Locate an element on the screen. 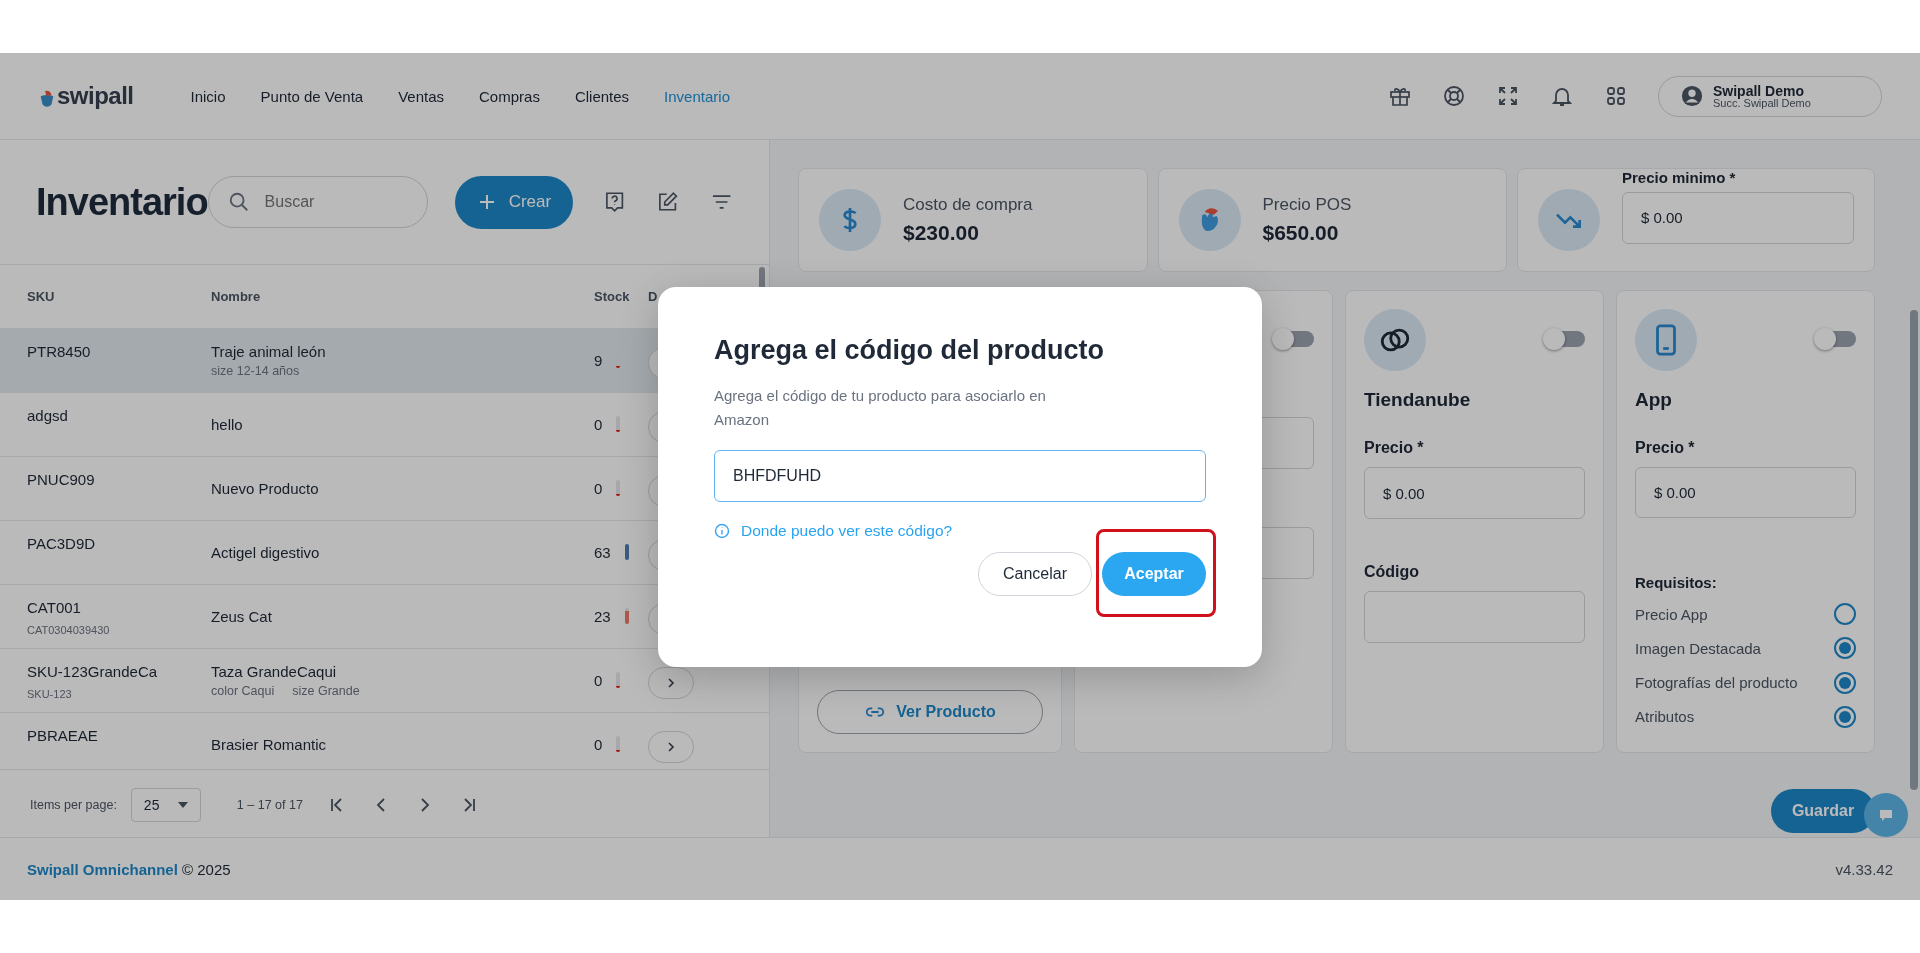 This screenshot has width=1920, height=953. page-range: 1 – 17 of 17 is located at coordinates (269, 805).